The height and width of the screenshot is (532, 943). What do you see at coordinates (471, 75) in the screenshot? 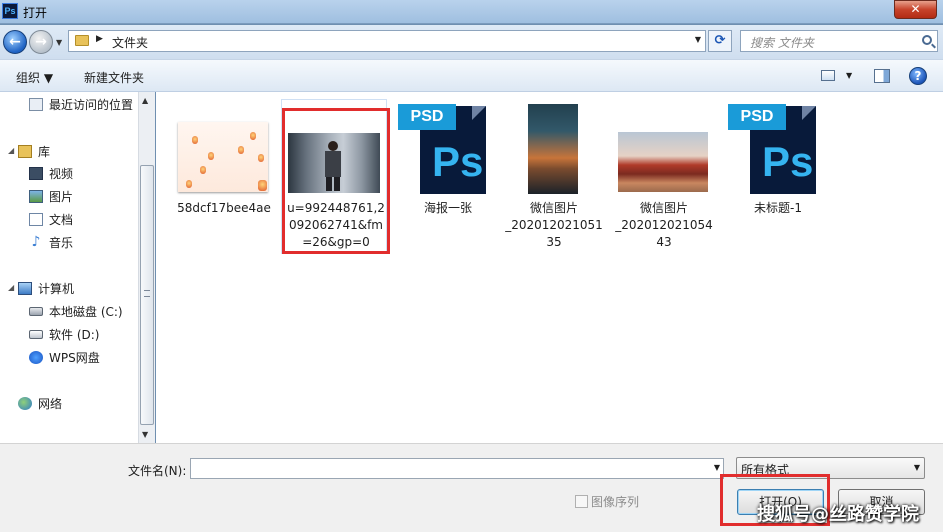
I see `command-toolbar: 组织 ▼ 新建文件夹 ▼ ?` at bounding box center [471, 75].